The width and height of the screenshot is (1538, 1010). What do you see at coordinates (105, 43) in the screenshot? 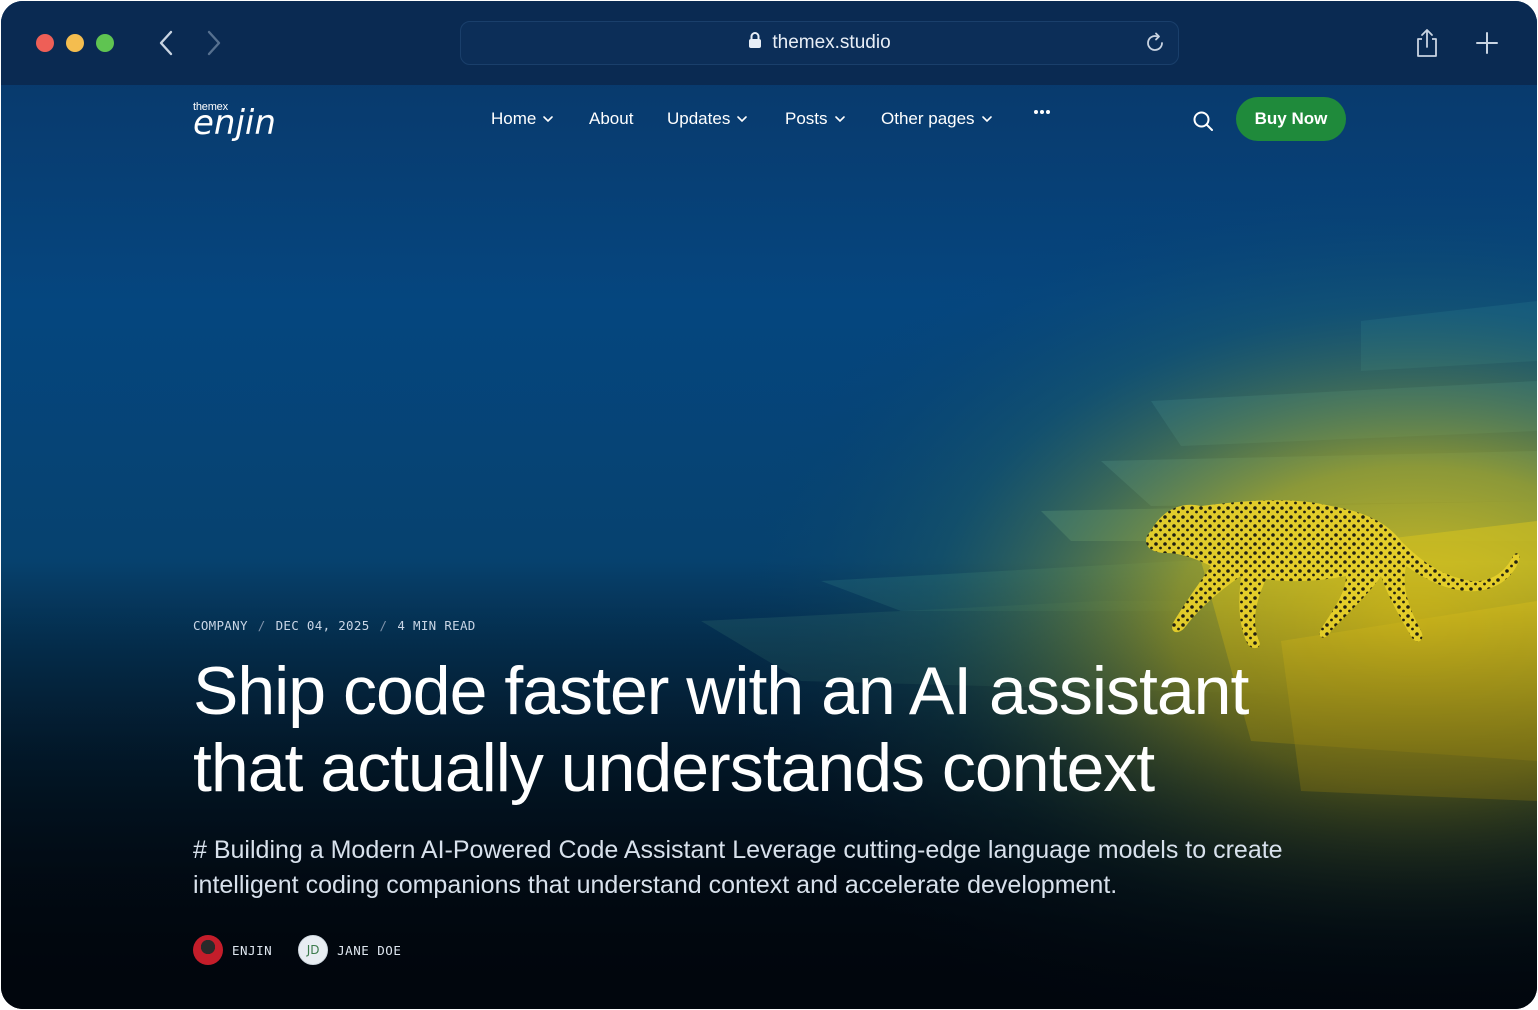
I see `zoom-window-button` at bounding box center [105, 43].